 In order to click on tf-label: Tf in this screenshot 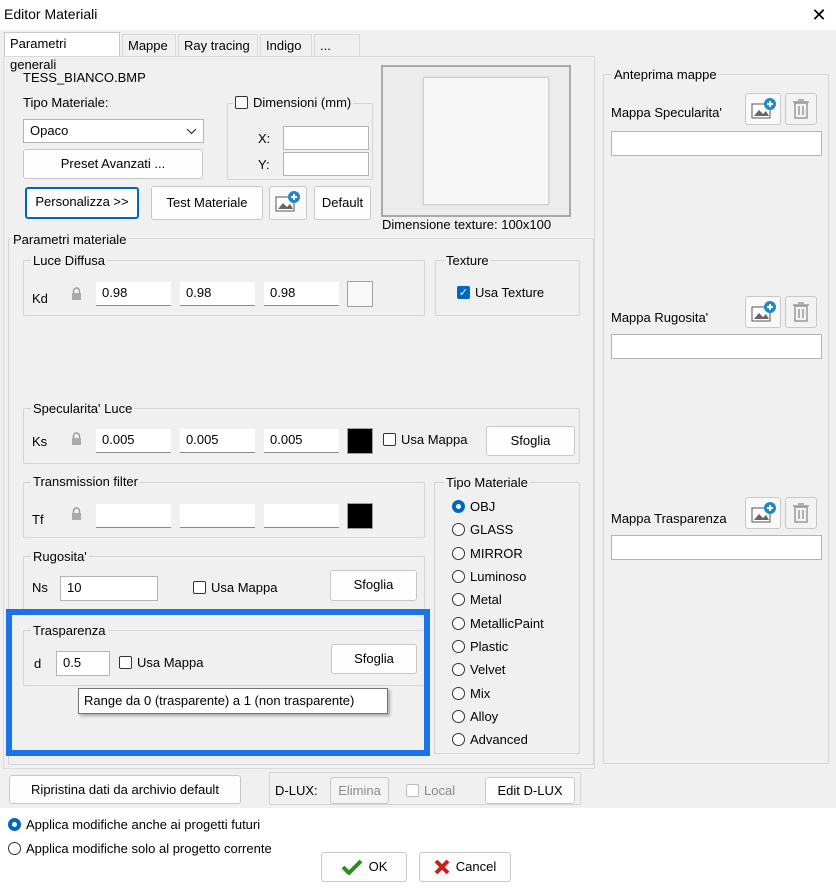, I will do `click(38, 519)`.